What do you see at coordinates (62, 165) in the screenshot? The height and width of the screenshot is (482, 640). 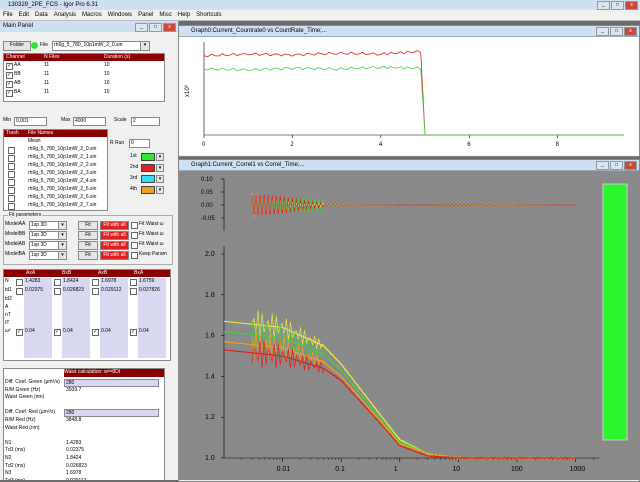 I see `file-name: rh6g_5_780_10p1mW_2_2.sin` at bounding box center [62, 165].